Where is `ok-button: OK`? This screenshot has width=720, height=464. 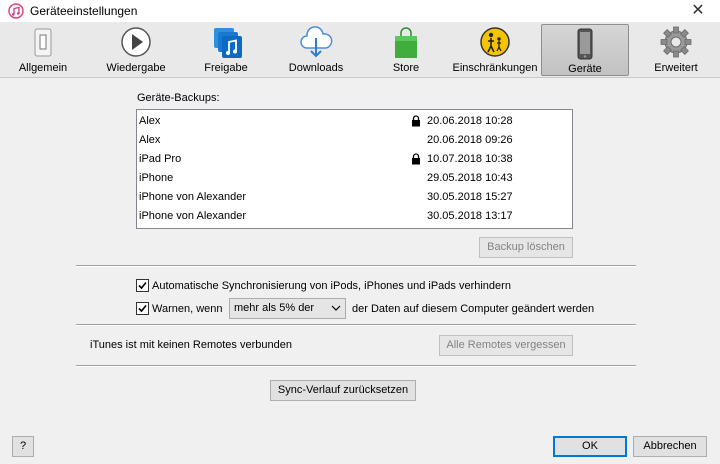 ok-button: OK is located at coordinates (590, 446).